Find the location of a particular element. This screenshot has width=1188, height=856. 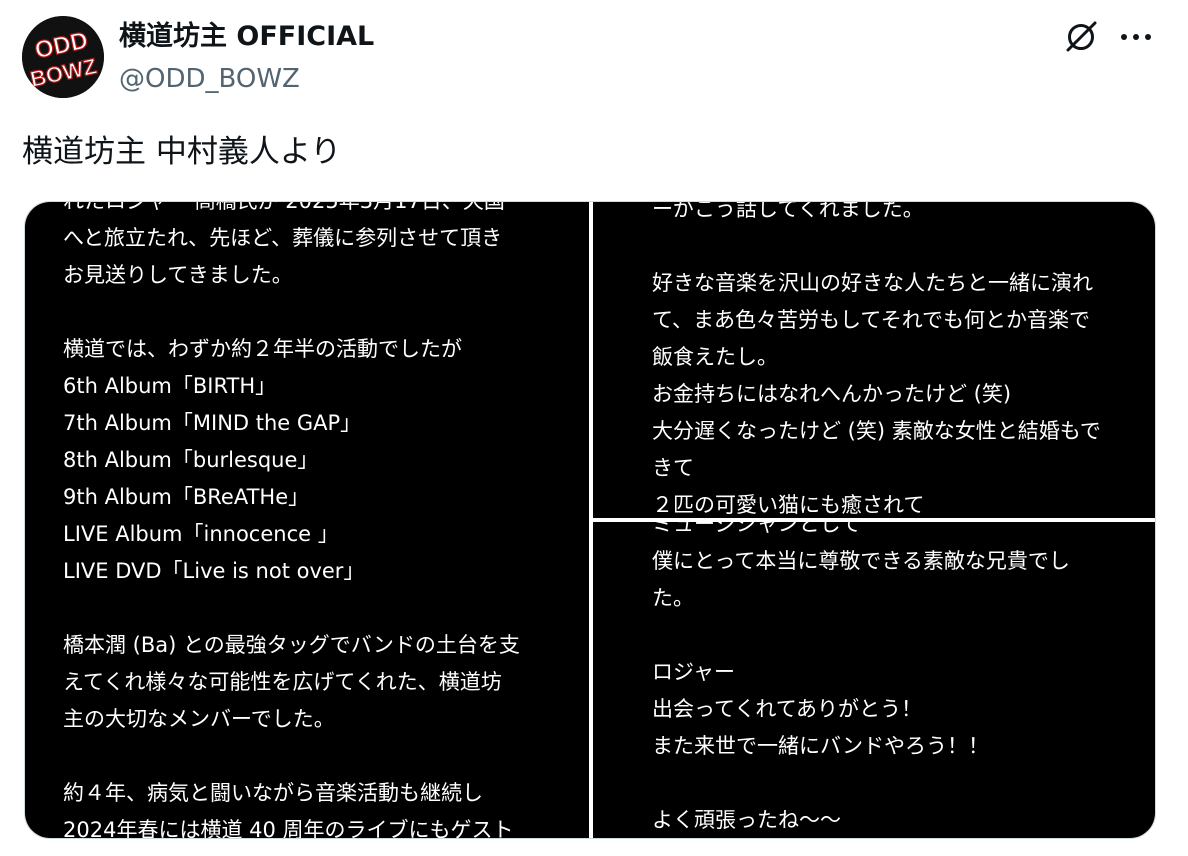

avatar: ODD BOWZ is located at coordinates (63, 57).